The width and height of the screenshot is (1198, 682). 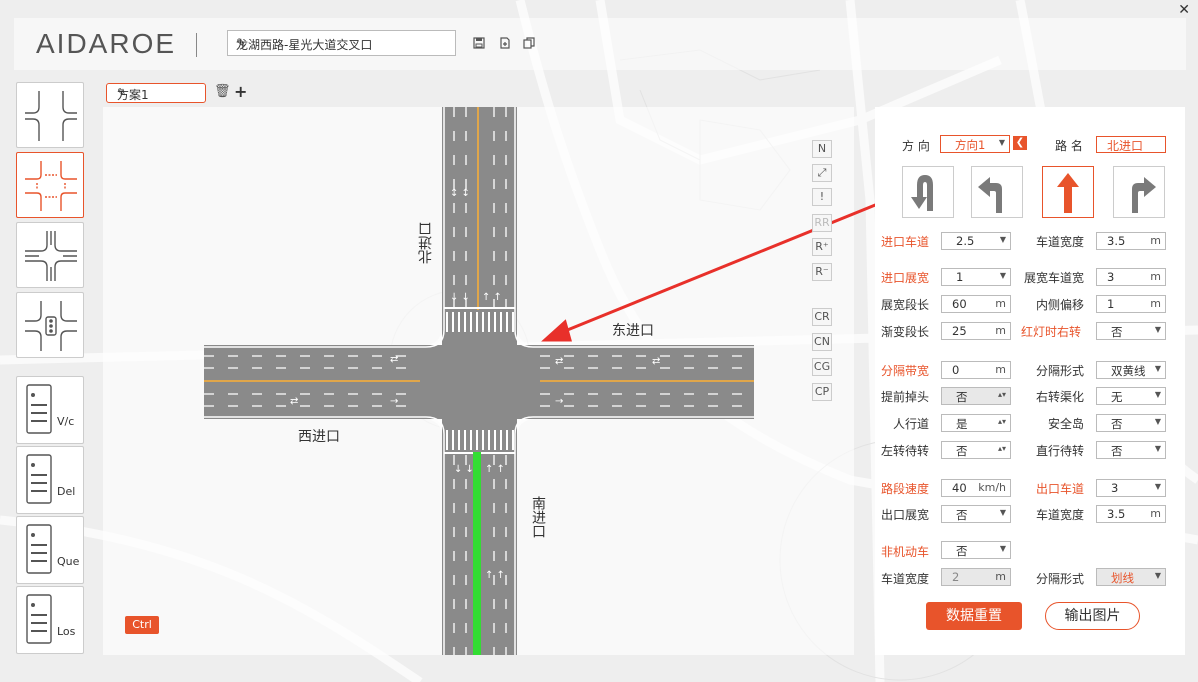 I want to click on exit-widen-select: 否 ▼, so click(x=976, y=514).